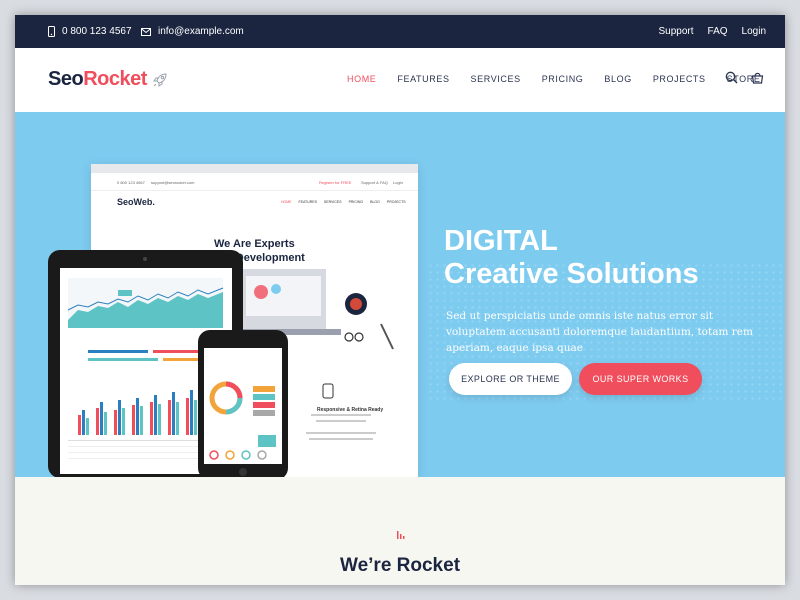 The width and height of the screenshot is (800, 600). What do you see at coordinates (136, 202) in the screenshot?
I see `mock-logo: SeoWeb.` at bounding box center [136, 202].